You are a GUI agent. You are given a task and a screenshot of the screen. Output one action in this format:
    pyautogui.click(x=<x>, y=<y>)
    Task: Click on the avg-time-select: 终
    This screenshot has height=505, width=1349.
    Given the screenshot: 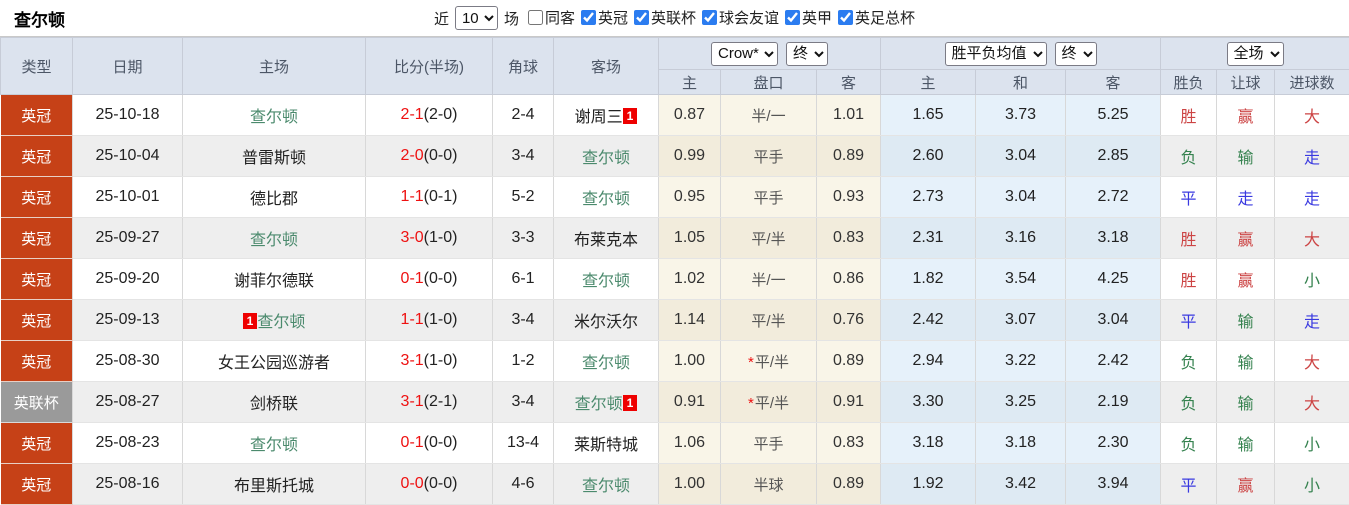 What is the action you would take?
    pyautogui.click(x=1075, y=53)
    